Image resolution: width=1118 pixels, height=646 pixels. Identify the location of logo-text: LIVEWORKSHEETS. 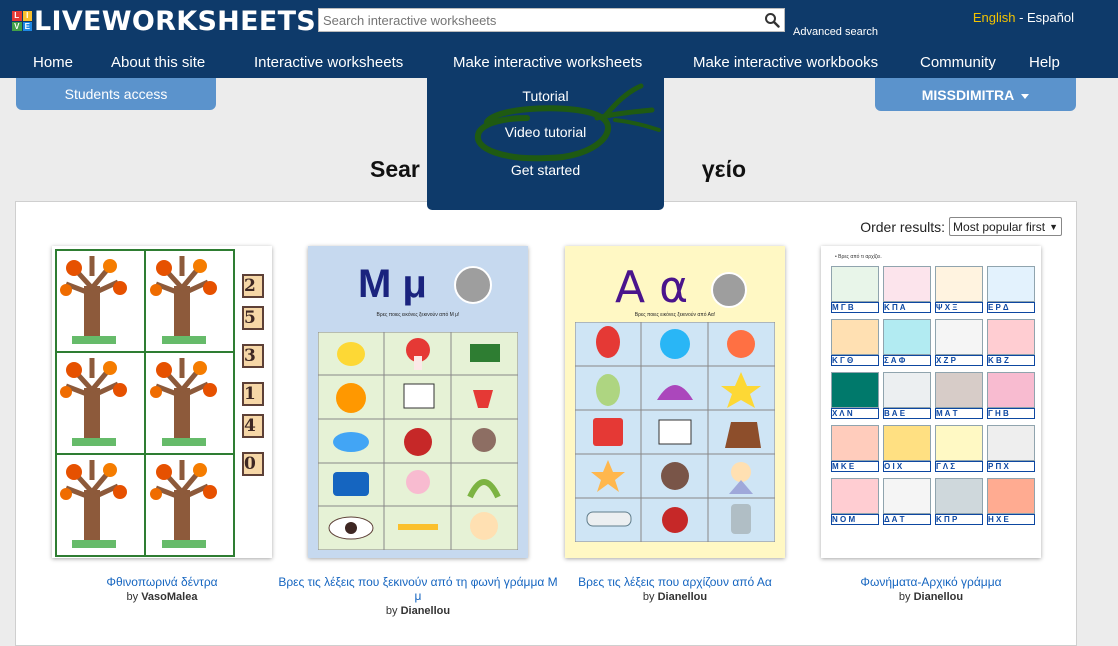
(175, 21).